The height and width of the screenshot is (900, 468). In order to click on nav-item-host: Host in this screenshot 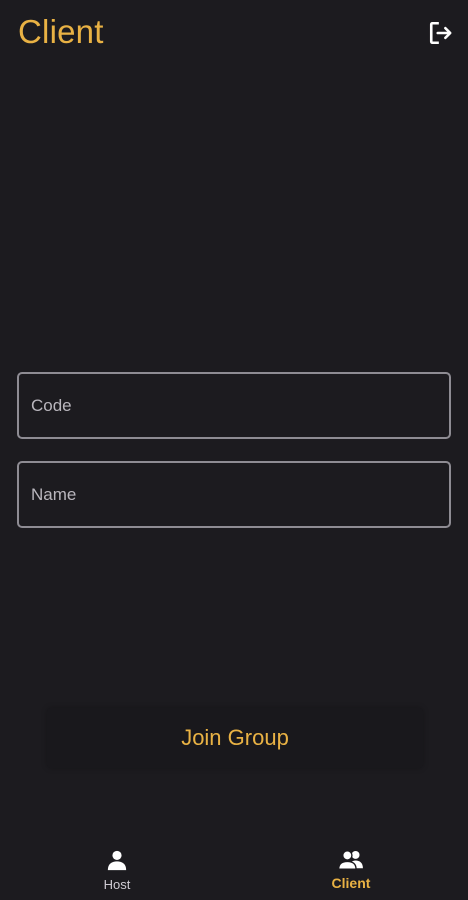, I will do `click(117, 868)`.